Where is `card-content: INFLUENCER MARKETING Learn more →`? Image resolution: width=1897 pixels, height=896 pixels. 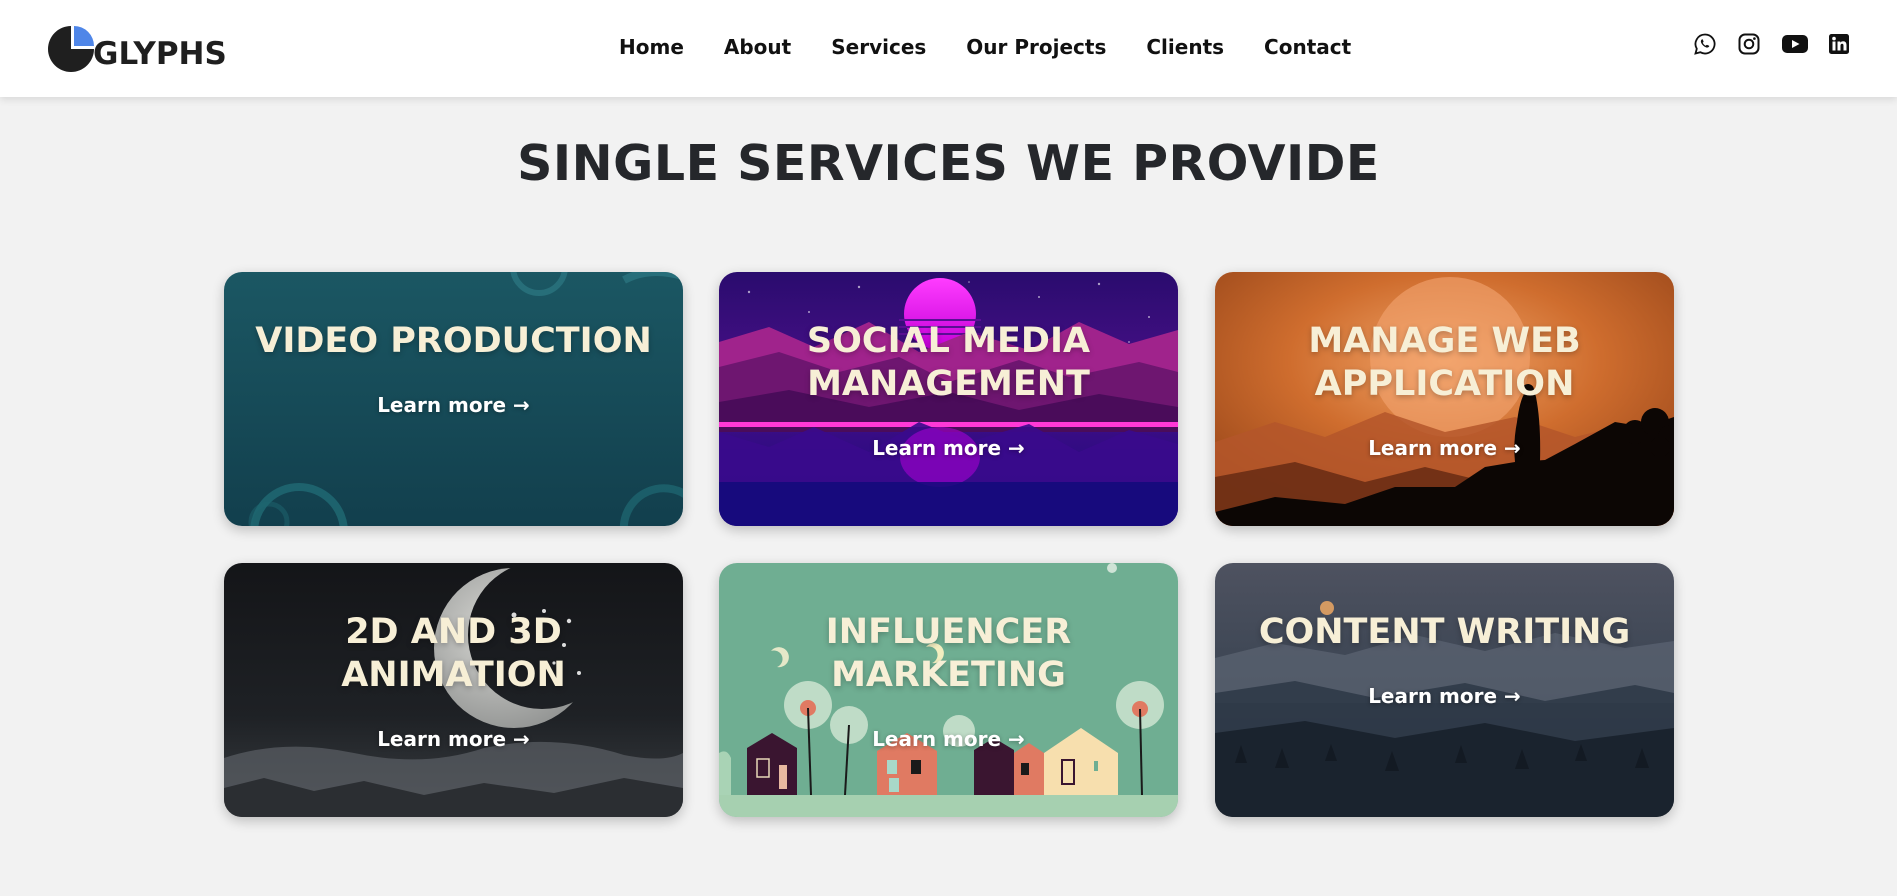 card-content: INFLUENCER MARKETING Learn more → is located at coordinates (948, 690).